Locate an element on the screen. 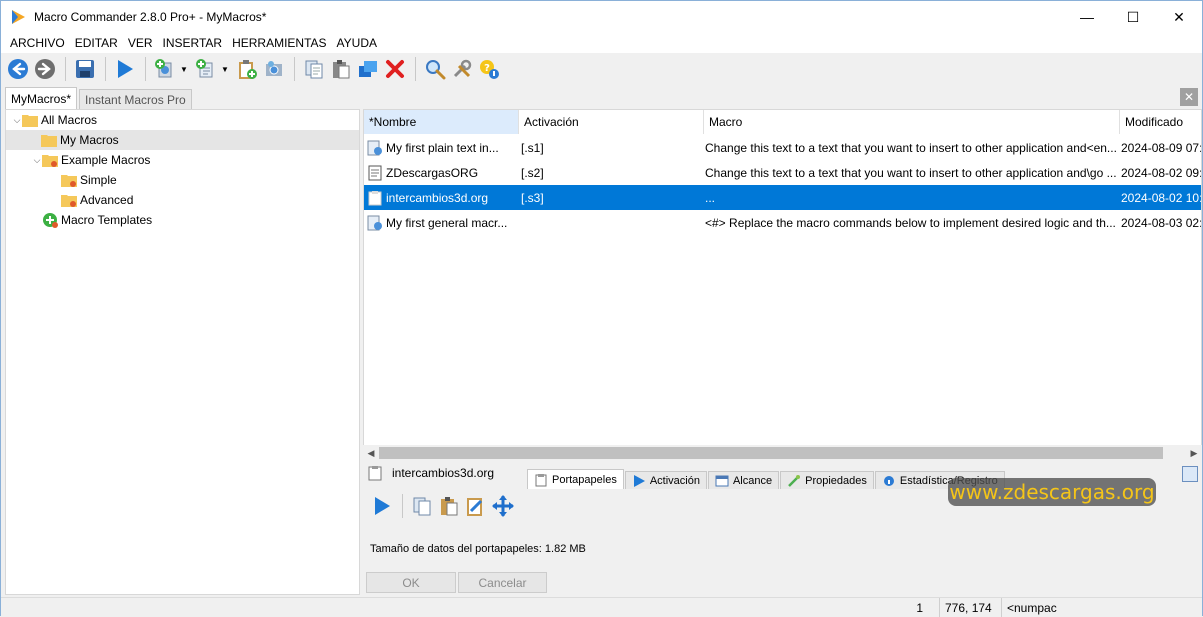 Image resolution: width=1203 pixels, height=617 pixels. cancel-button: Cancelar is located at coordinates (502, 582).